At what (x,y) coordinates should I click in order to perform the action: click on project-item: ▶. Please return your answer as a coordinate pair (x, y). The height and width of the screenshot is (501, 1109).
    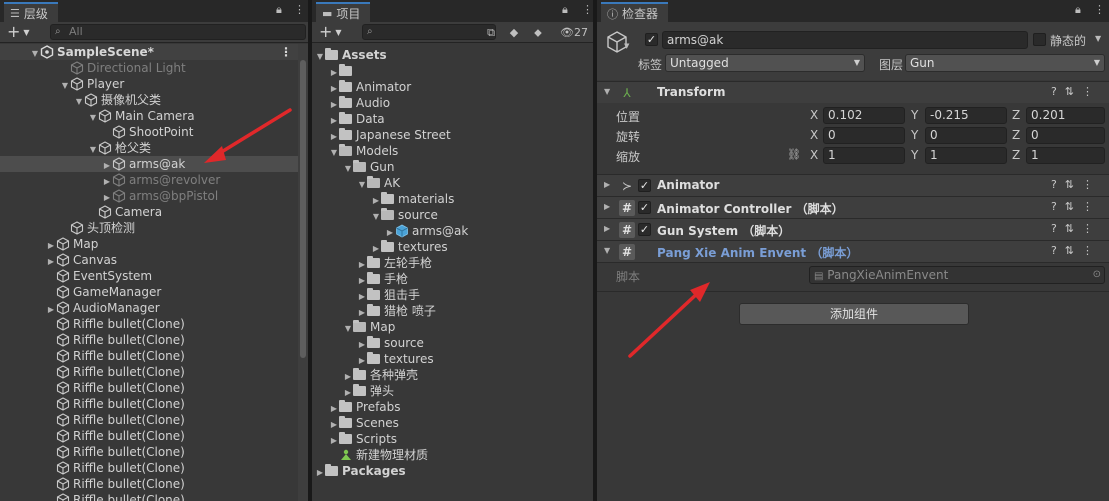
    Looking at the image, I should click on (453, 71).